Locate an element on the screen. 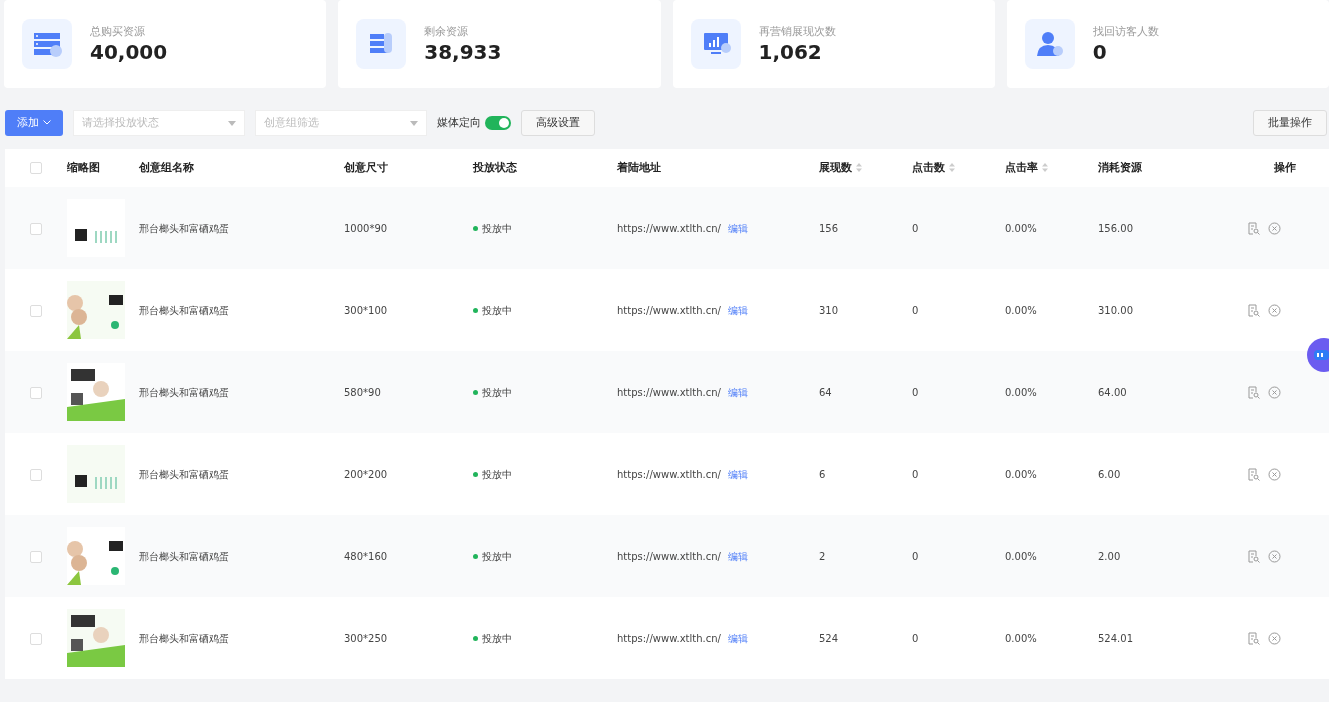 The image size is (1329, 702). column-header: 点击数 is located at coordinates (928, 167).